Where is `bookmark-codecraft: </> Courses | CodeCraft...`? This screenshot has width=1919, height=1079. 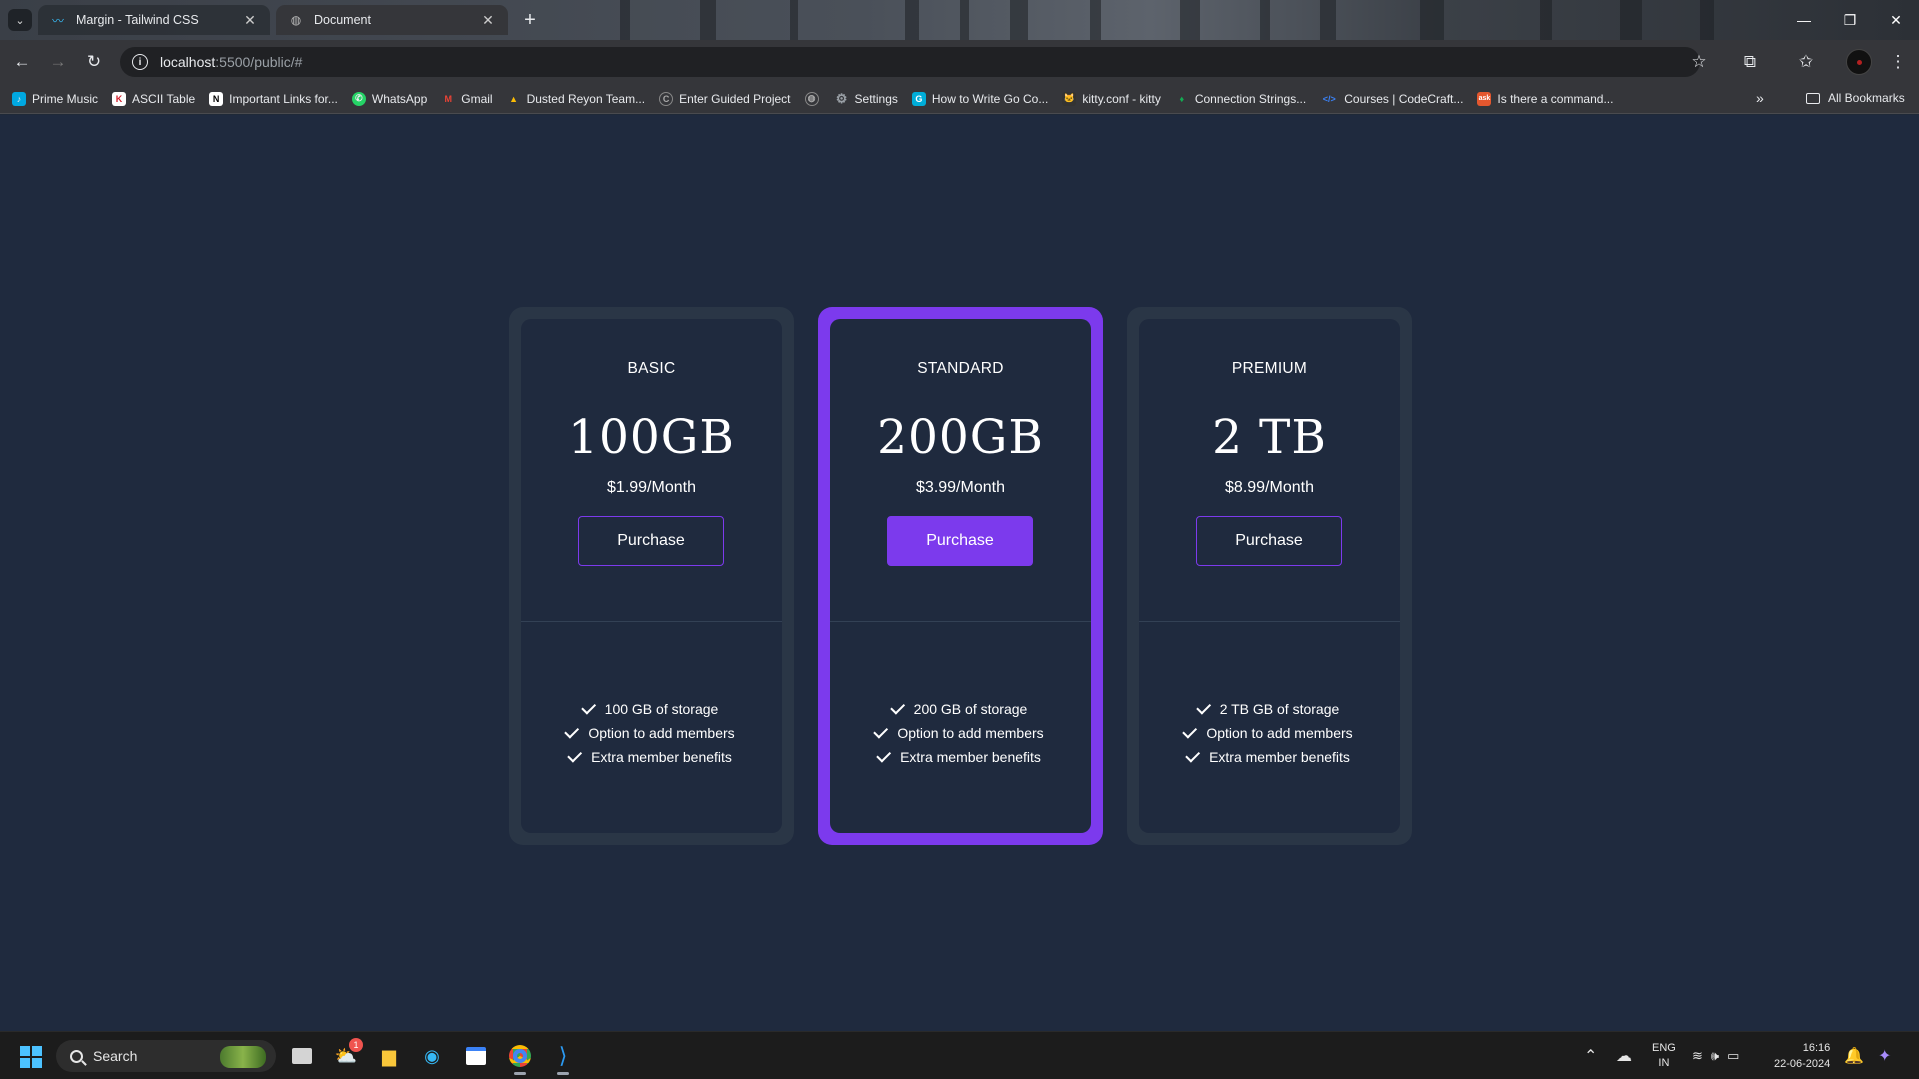 bookmark-codecraft: </> Courses | CodeCraft... is located at coordinates (1392, 99).